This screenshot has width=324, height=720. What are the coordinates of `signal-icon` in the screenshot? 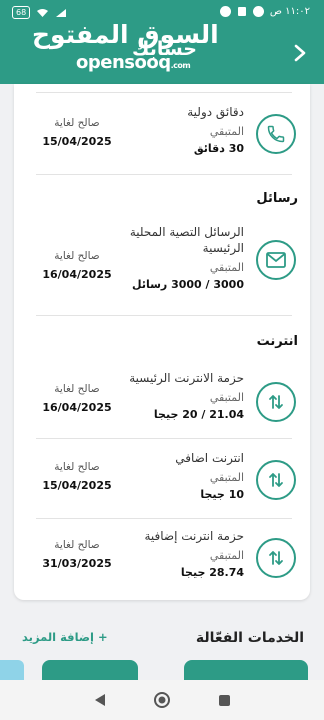 It's located at (61, 12).